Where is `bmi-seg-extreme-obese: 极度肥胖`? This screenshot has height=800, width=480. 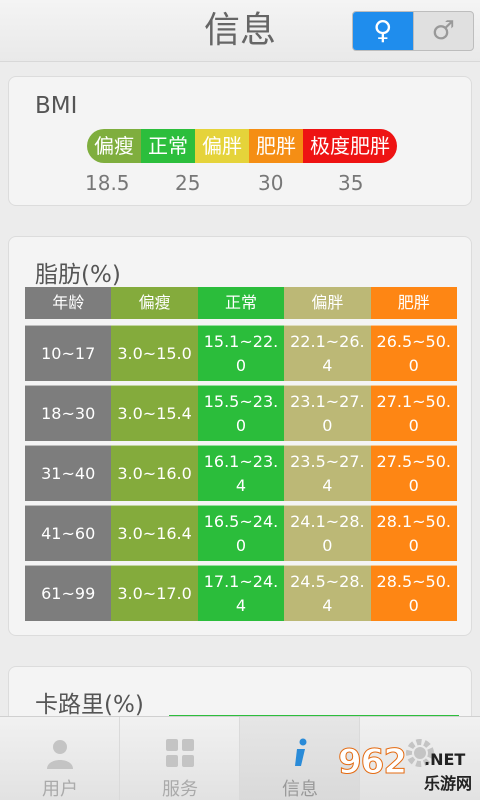 bmi-seg-extreme-obese: 极度肥胖 is located at coordinates (350, 146).